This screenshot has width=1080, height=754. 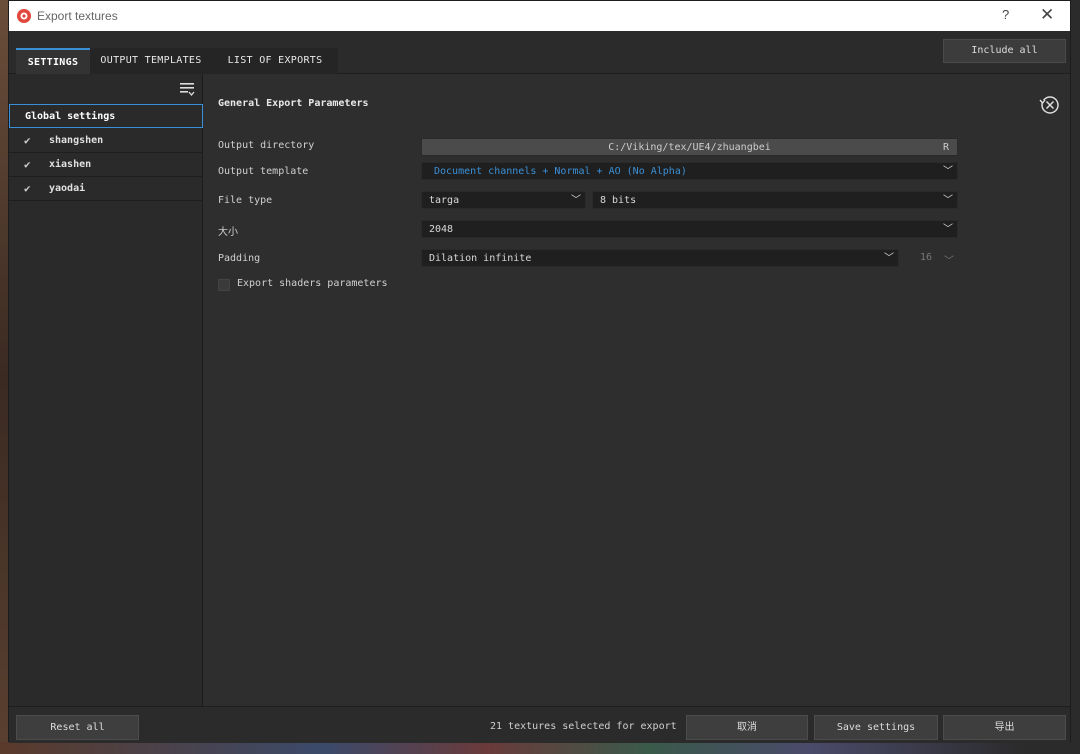 What do you see at coordinates (1005, 14) in the screenshot?
I see `help-button: ?` at bounding box center [1005, 14].